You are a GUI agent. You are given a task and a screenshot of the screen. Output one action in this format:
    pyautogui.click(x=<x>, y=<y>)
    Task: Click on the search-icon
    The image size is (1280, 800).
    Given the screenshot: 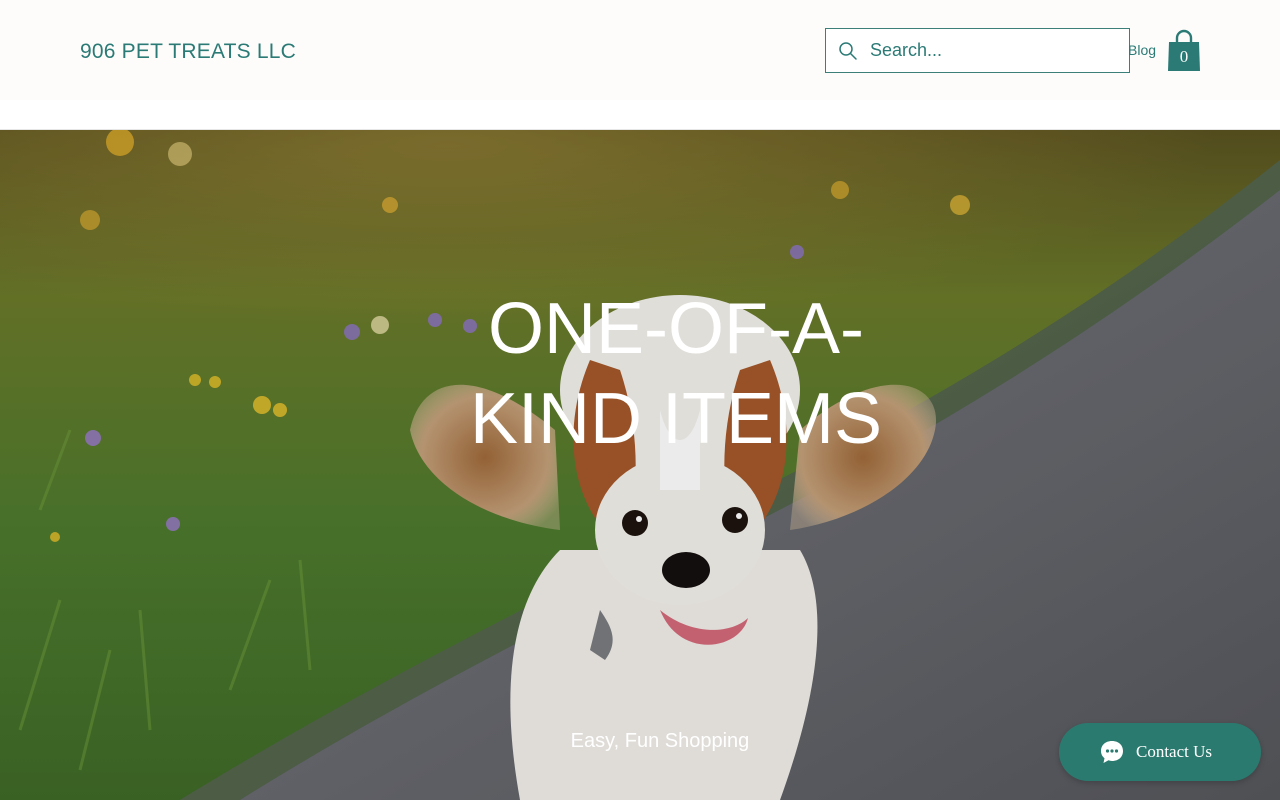 What is the action you would take?
    pyautogui.click(x=848, y=50)
    